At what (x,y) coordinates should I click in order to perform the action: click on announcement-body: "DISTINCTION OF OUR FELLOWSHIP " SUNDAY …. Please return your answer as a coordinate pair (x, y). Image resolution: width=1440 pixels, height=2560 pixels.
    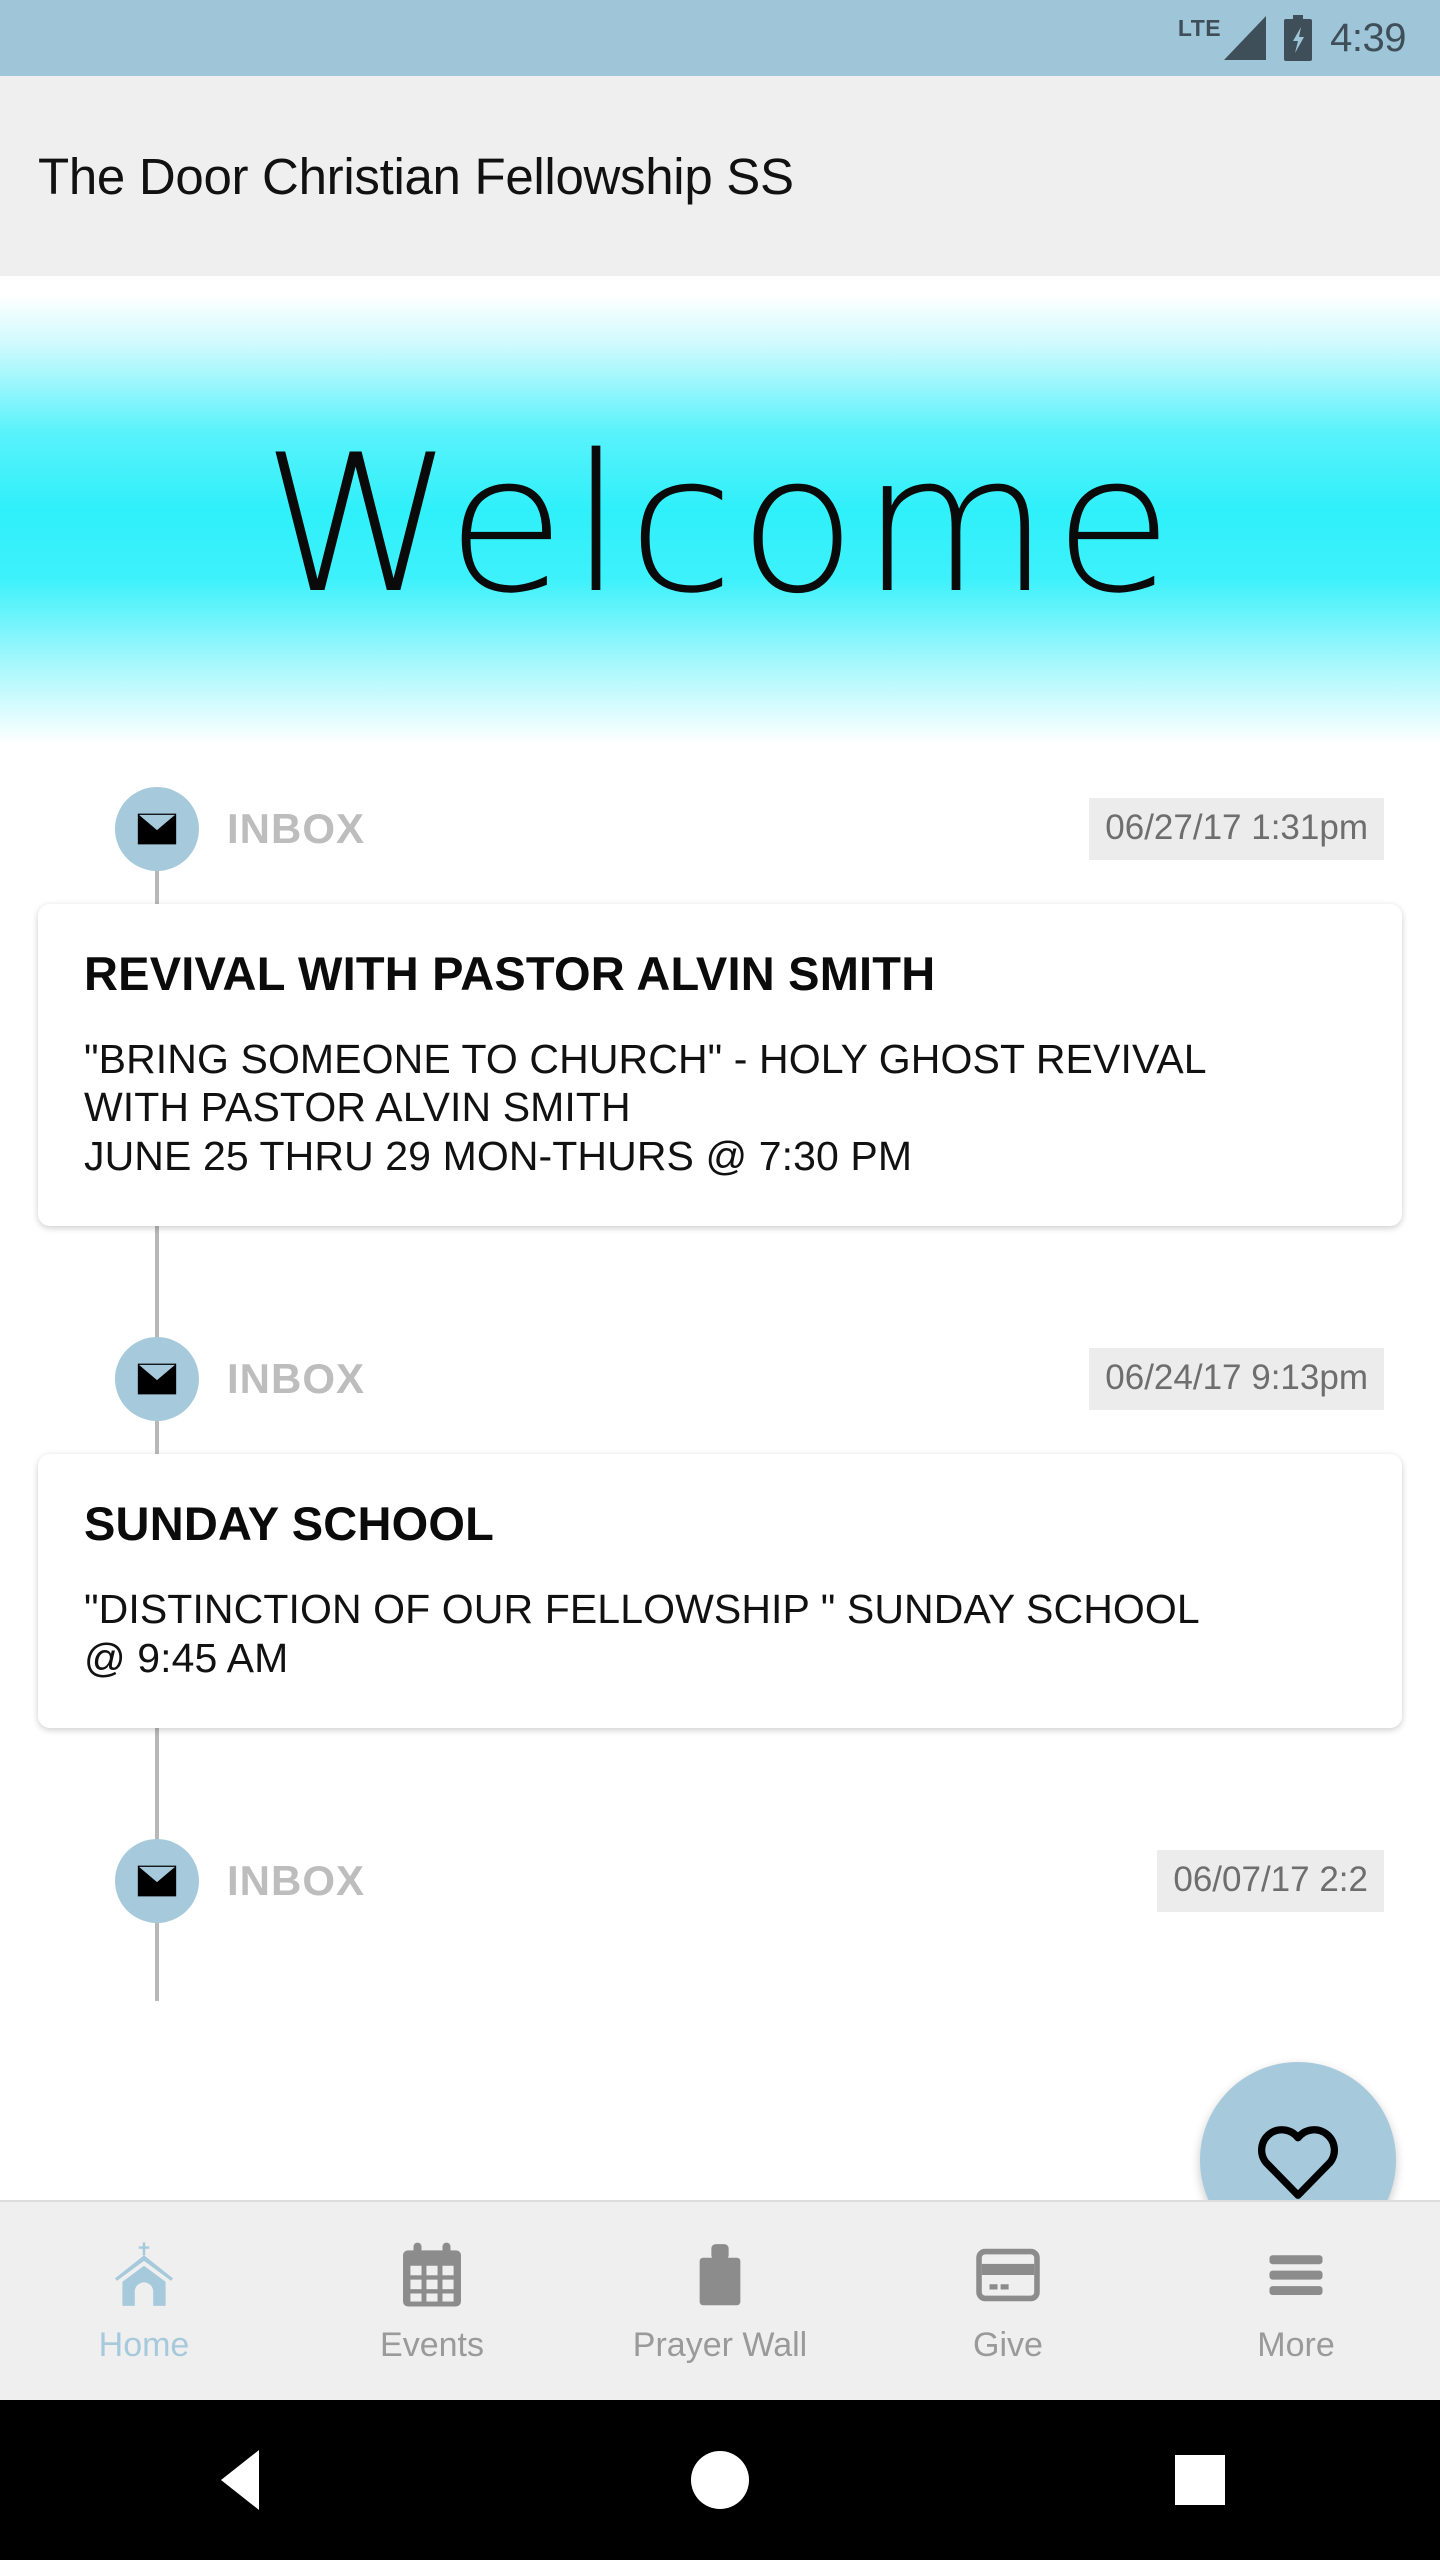
    Looking at the image, I should click on (642, 1633).